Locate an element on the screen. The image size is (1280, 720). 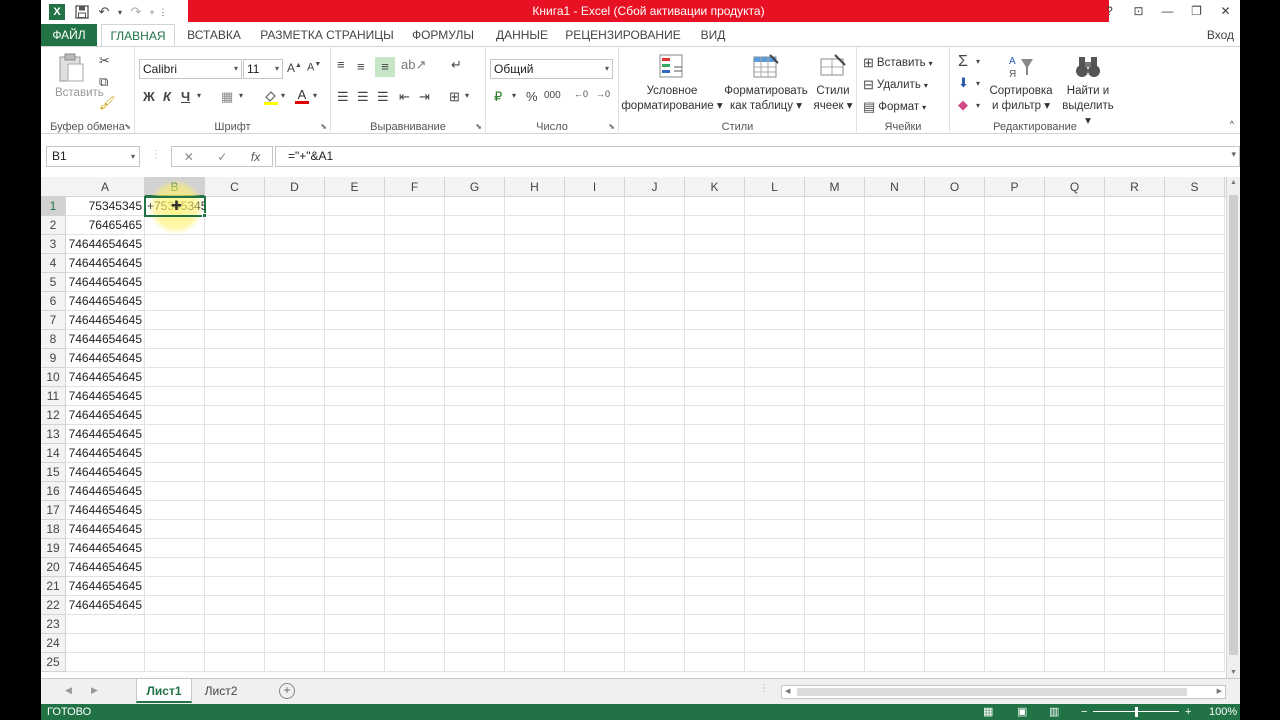
font-name-combo: Calibri ▾ is located at coordinates (190, 69).